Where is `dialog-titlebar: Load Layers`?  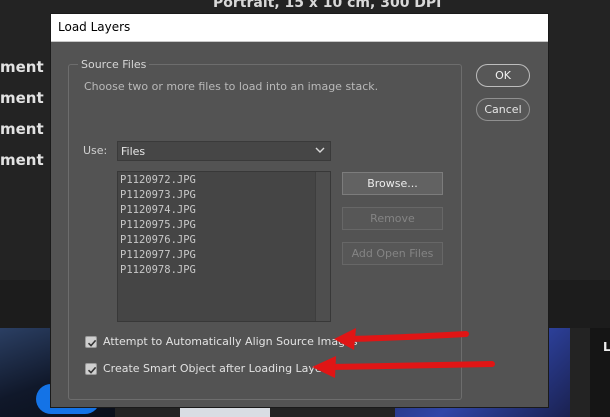 dialog-titlebar: Load Layers is located at coordinates (299, 28).